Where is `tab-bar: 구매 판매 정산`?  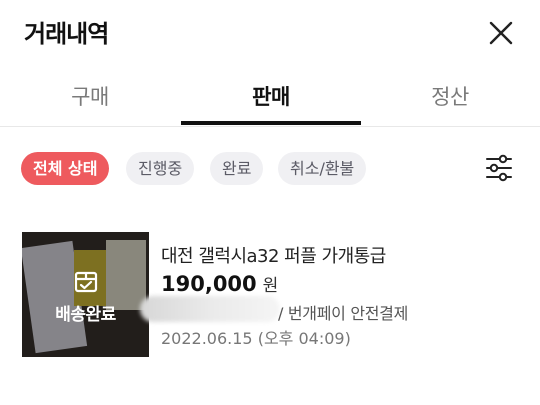
tab-bar: 구매 판매 정산 is located at coordinates (270, 98).